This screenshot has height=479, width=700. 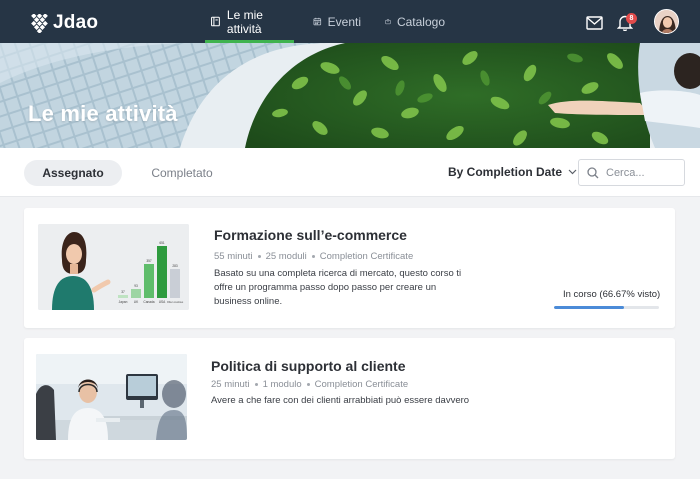 I want to click on nav-tab-label: Eventi, so click(x=344, y=21).